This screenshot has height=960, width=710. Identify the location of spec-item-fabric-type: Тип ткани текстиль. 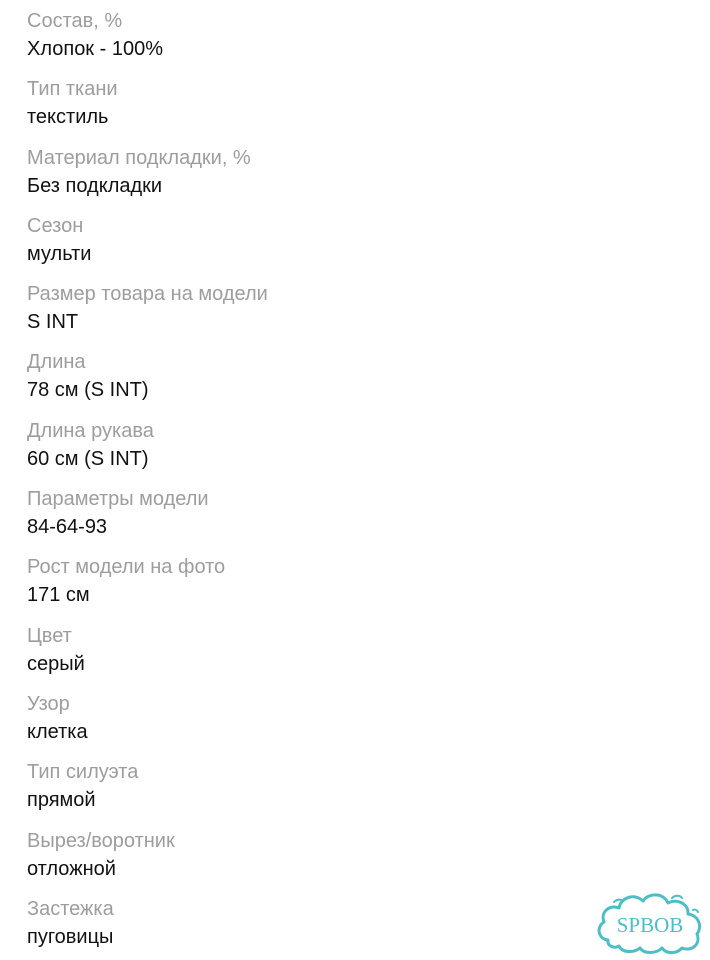
(307, 110).